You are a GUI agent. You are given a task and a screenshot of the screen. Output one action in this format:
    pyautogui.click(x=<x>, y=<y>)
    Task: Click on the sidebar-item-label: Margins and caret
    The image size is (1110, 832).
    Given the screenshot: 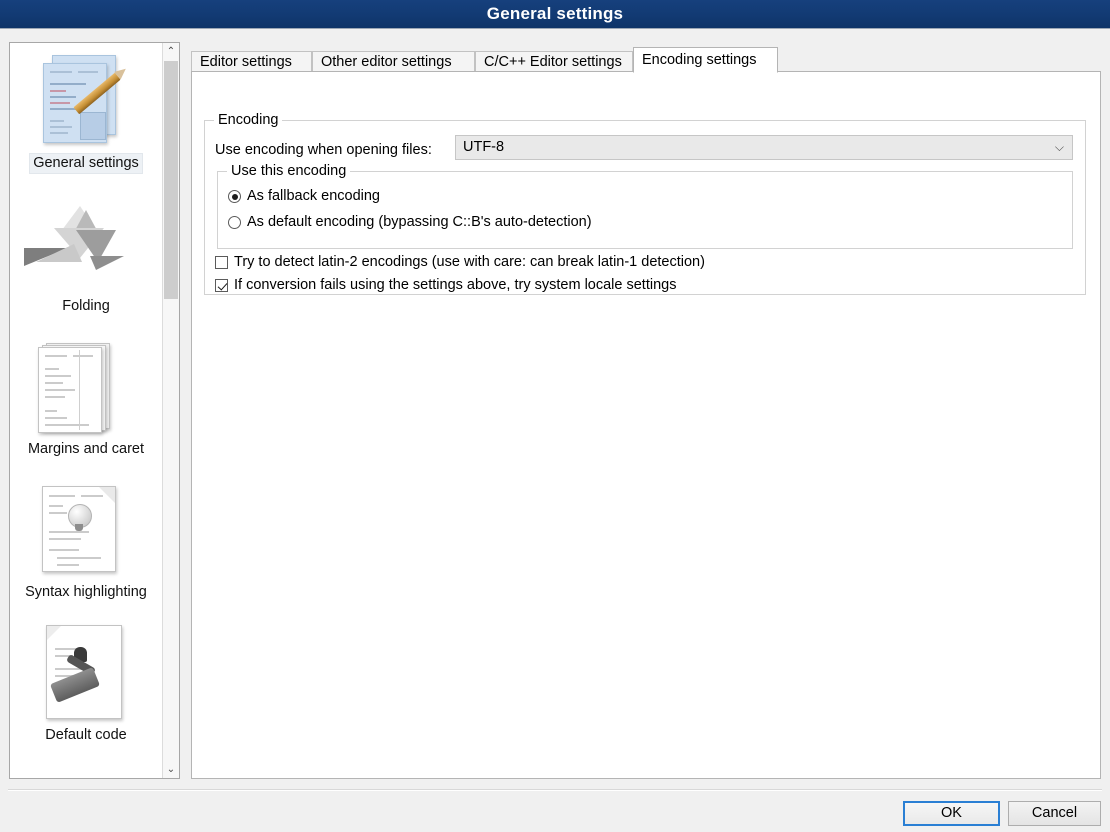 What is the action you would take?
    pyautogui.click(x=86, y=449)
    